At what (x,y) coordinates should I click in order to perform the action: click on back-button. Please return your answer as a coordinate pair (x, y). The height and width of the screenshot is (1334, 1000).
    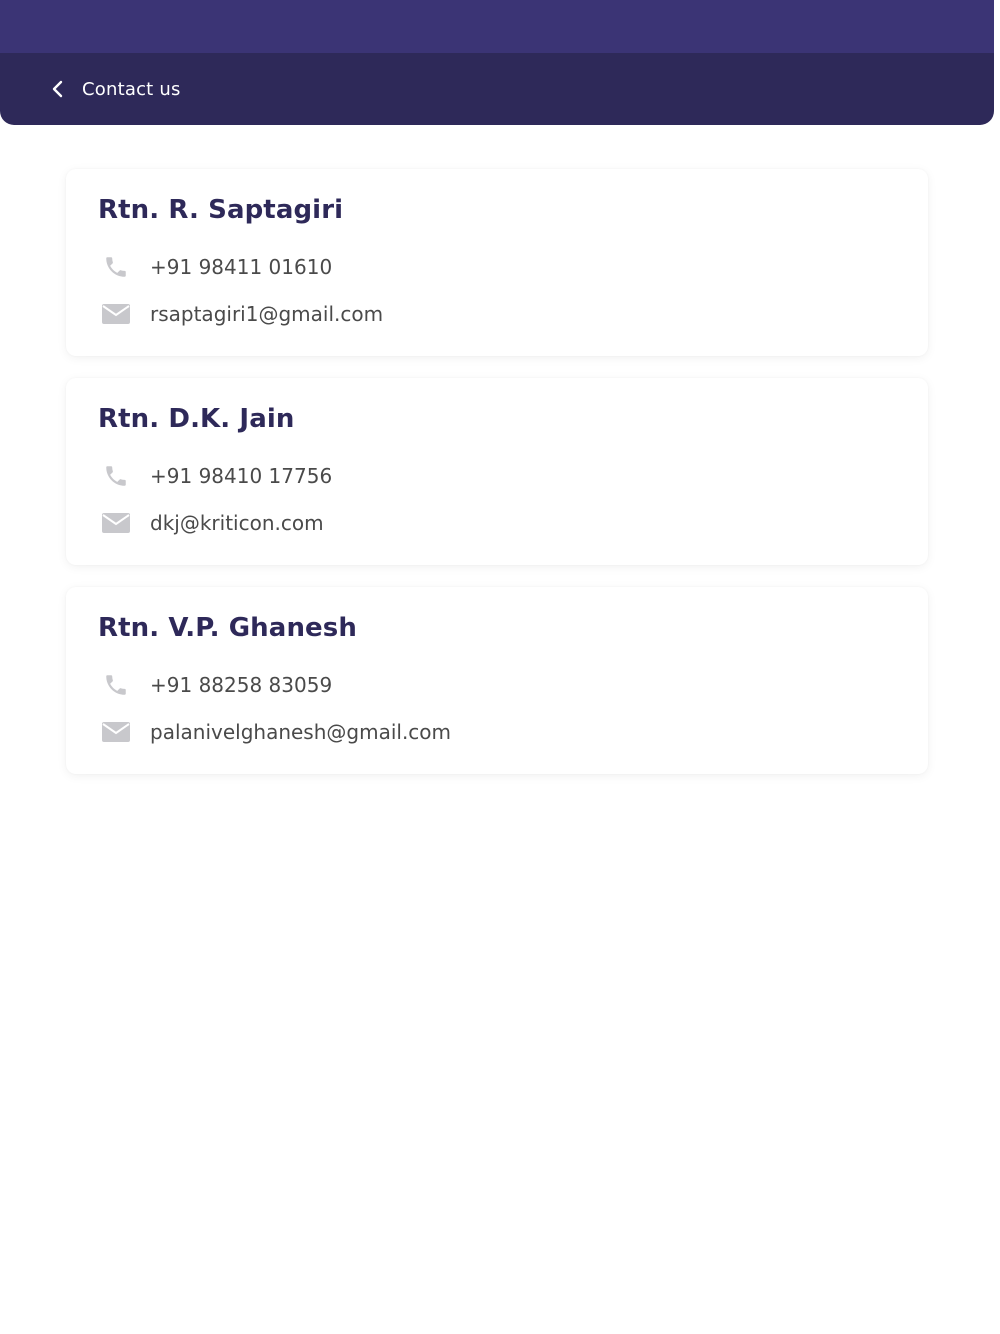
    Looking at the image, I should click on (58, 89).